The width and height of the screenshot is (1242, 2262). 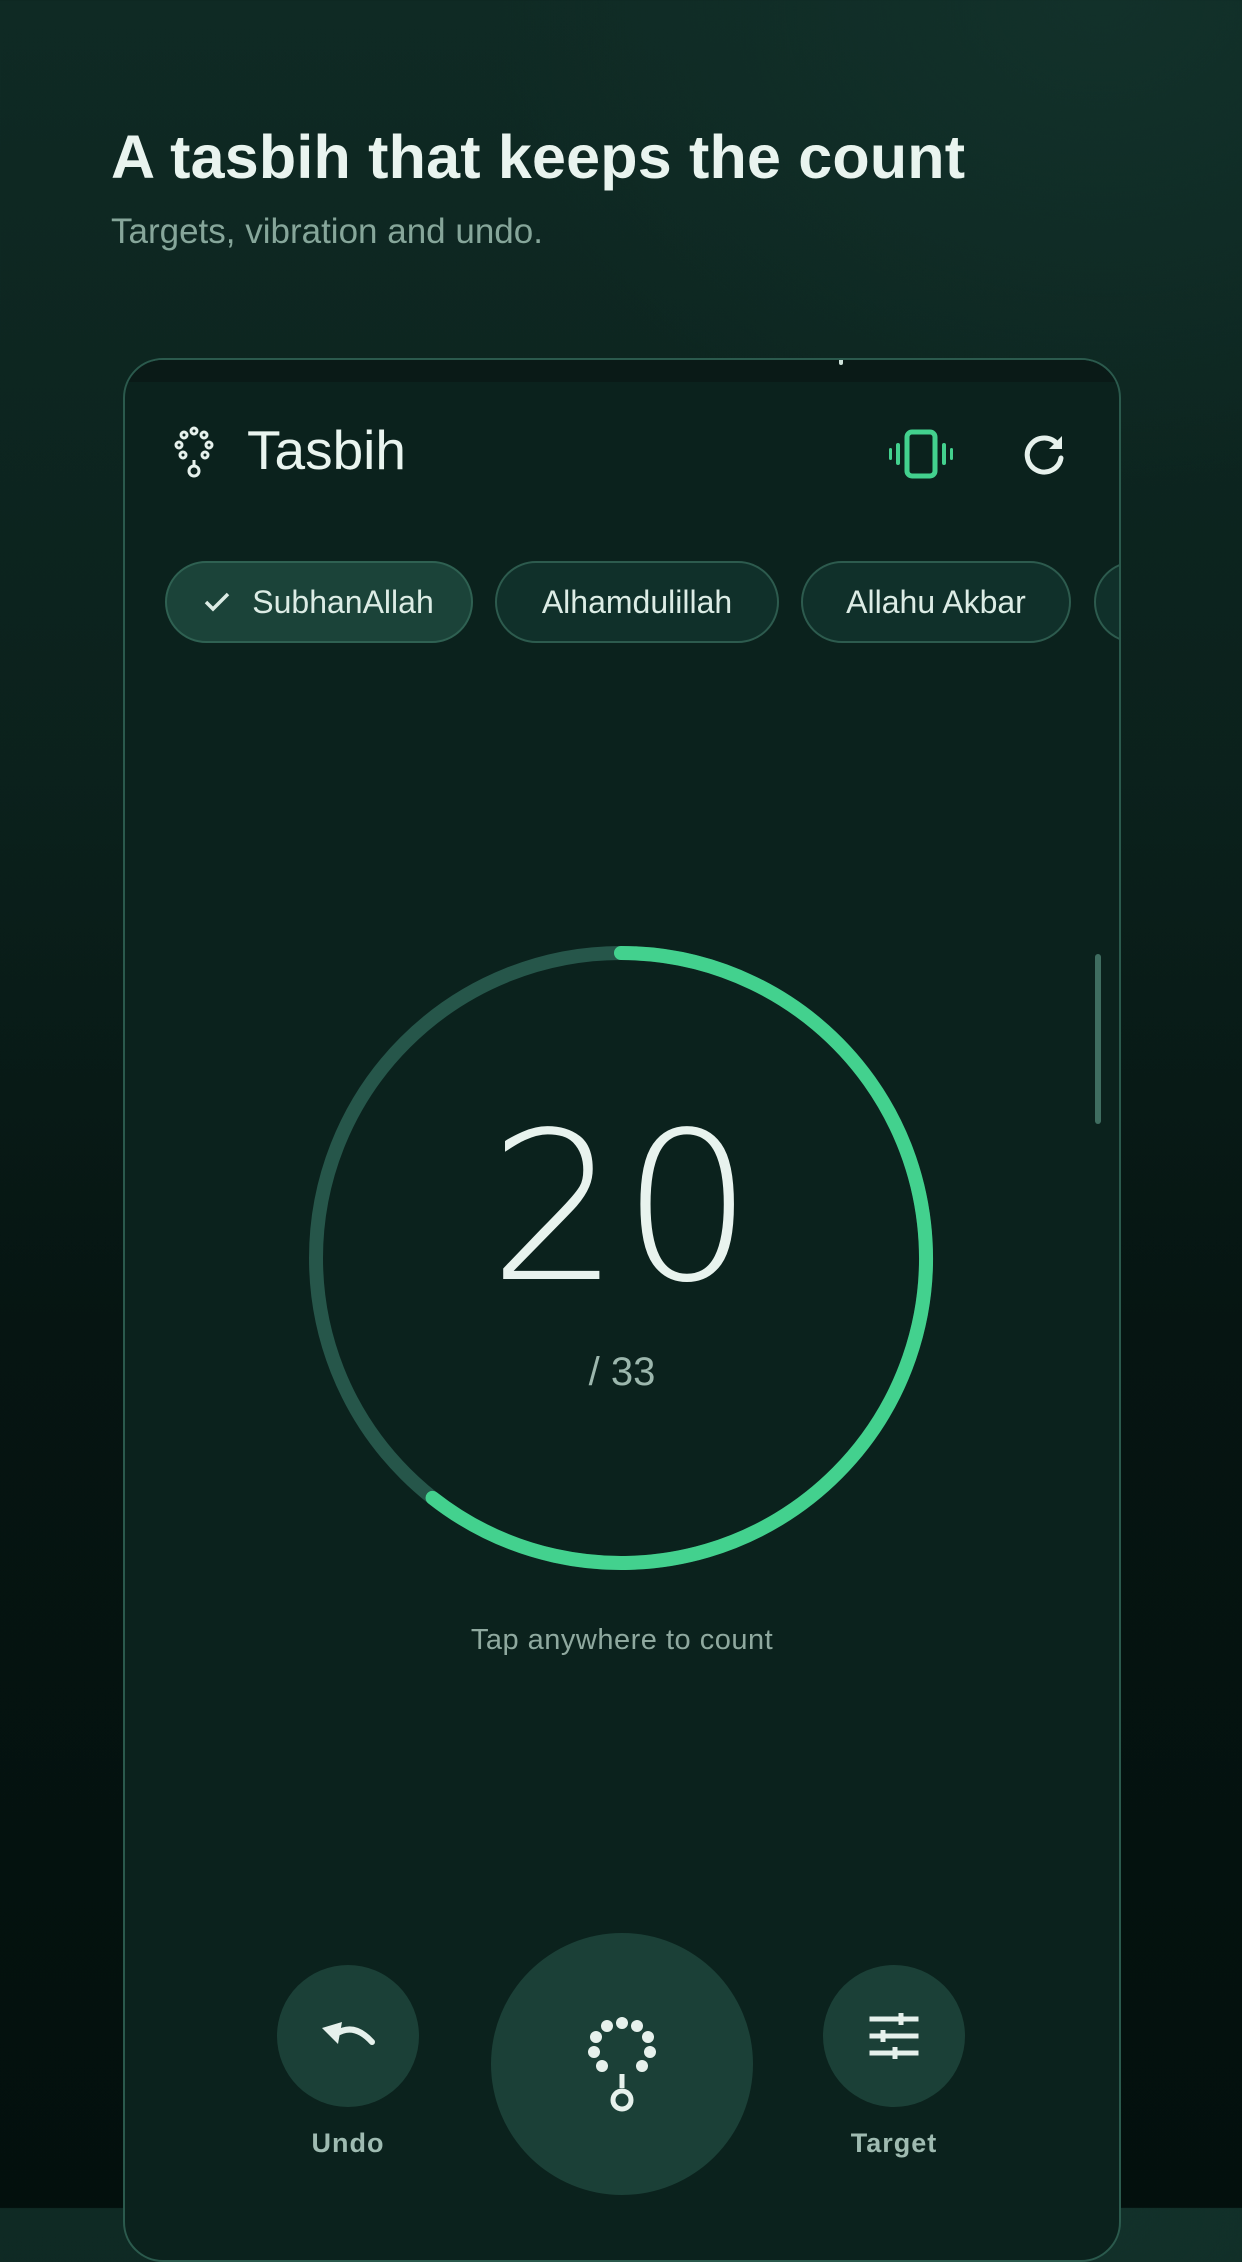 I want to click on promo-subline: Targets, vibration and undo., so click(x=327, y=231).